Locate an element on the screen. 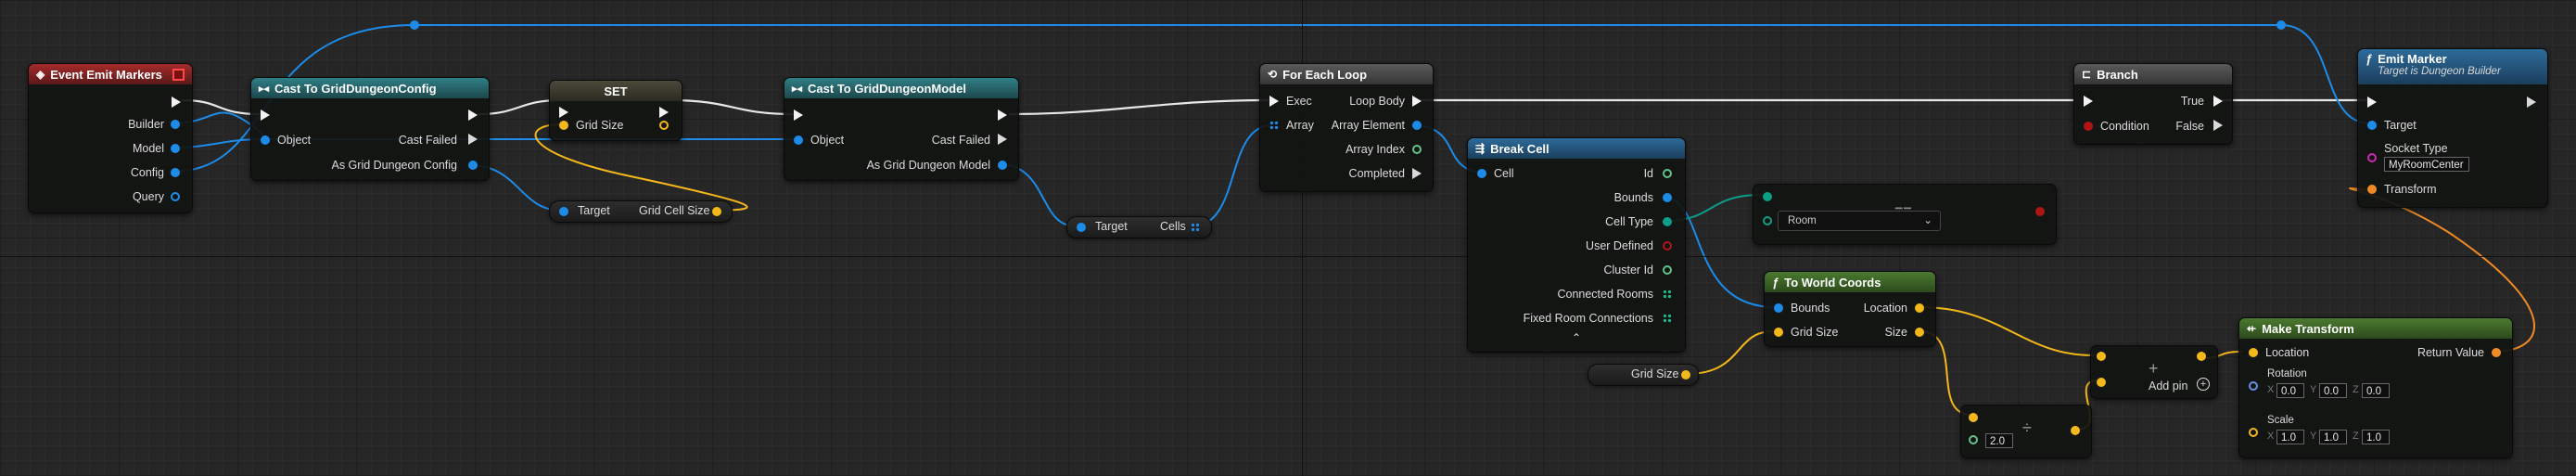 The height and width of the screenshot is (476, 2576). equal-enum-node: == Room ⌄ is located at coordinates (1905, 214).